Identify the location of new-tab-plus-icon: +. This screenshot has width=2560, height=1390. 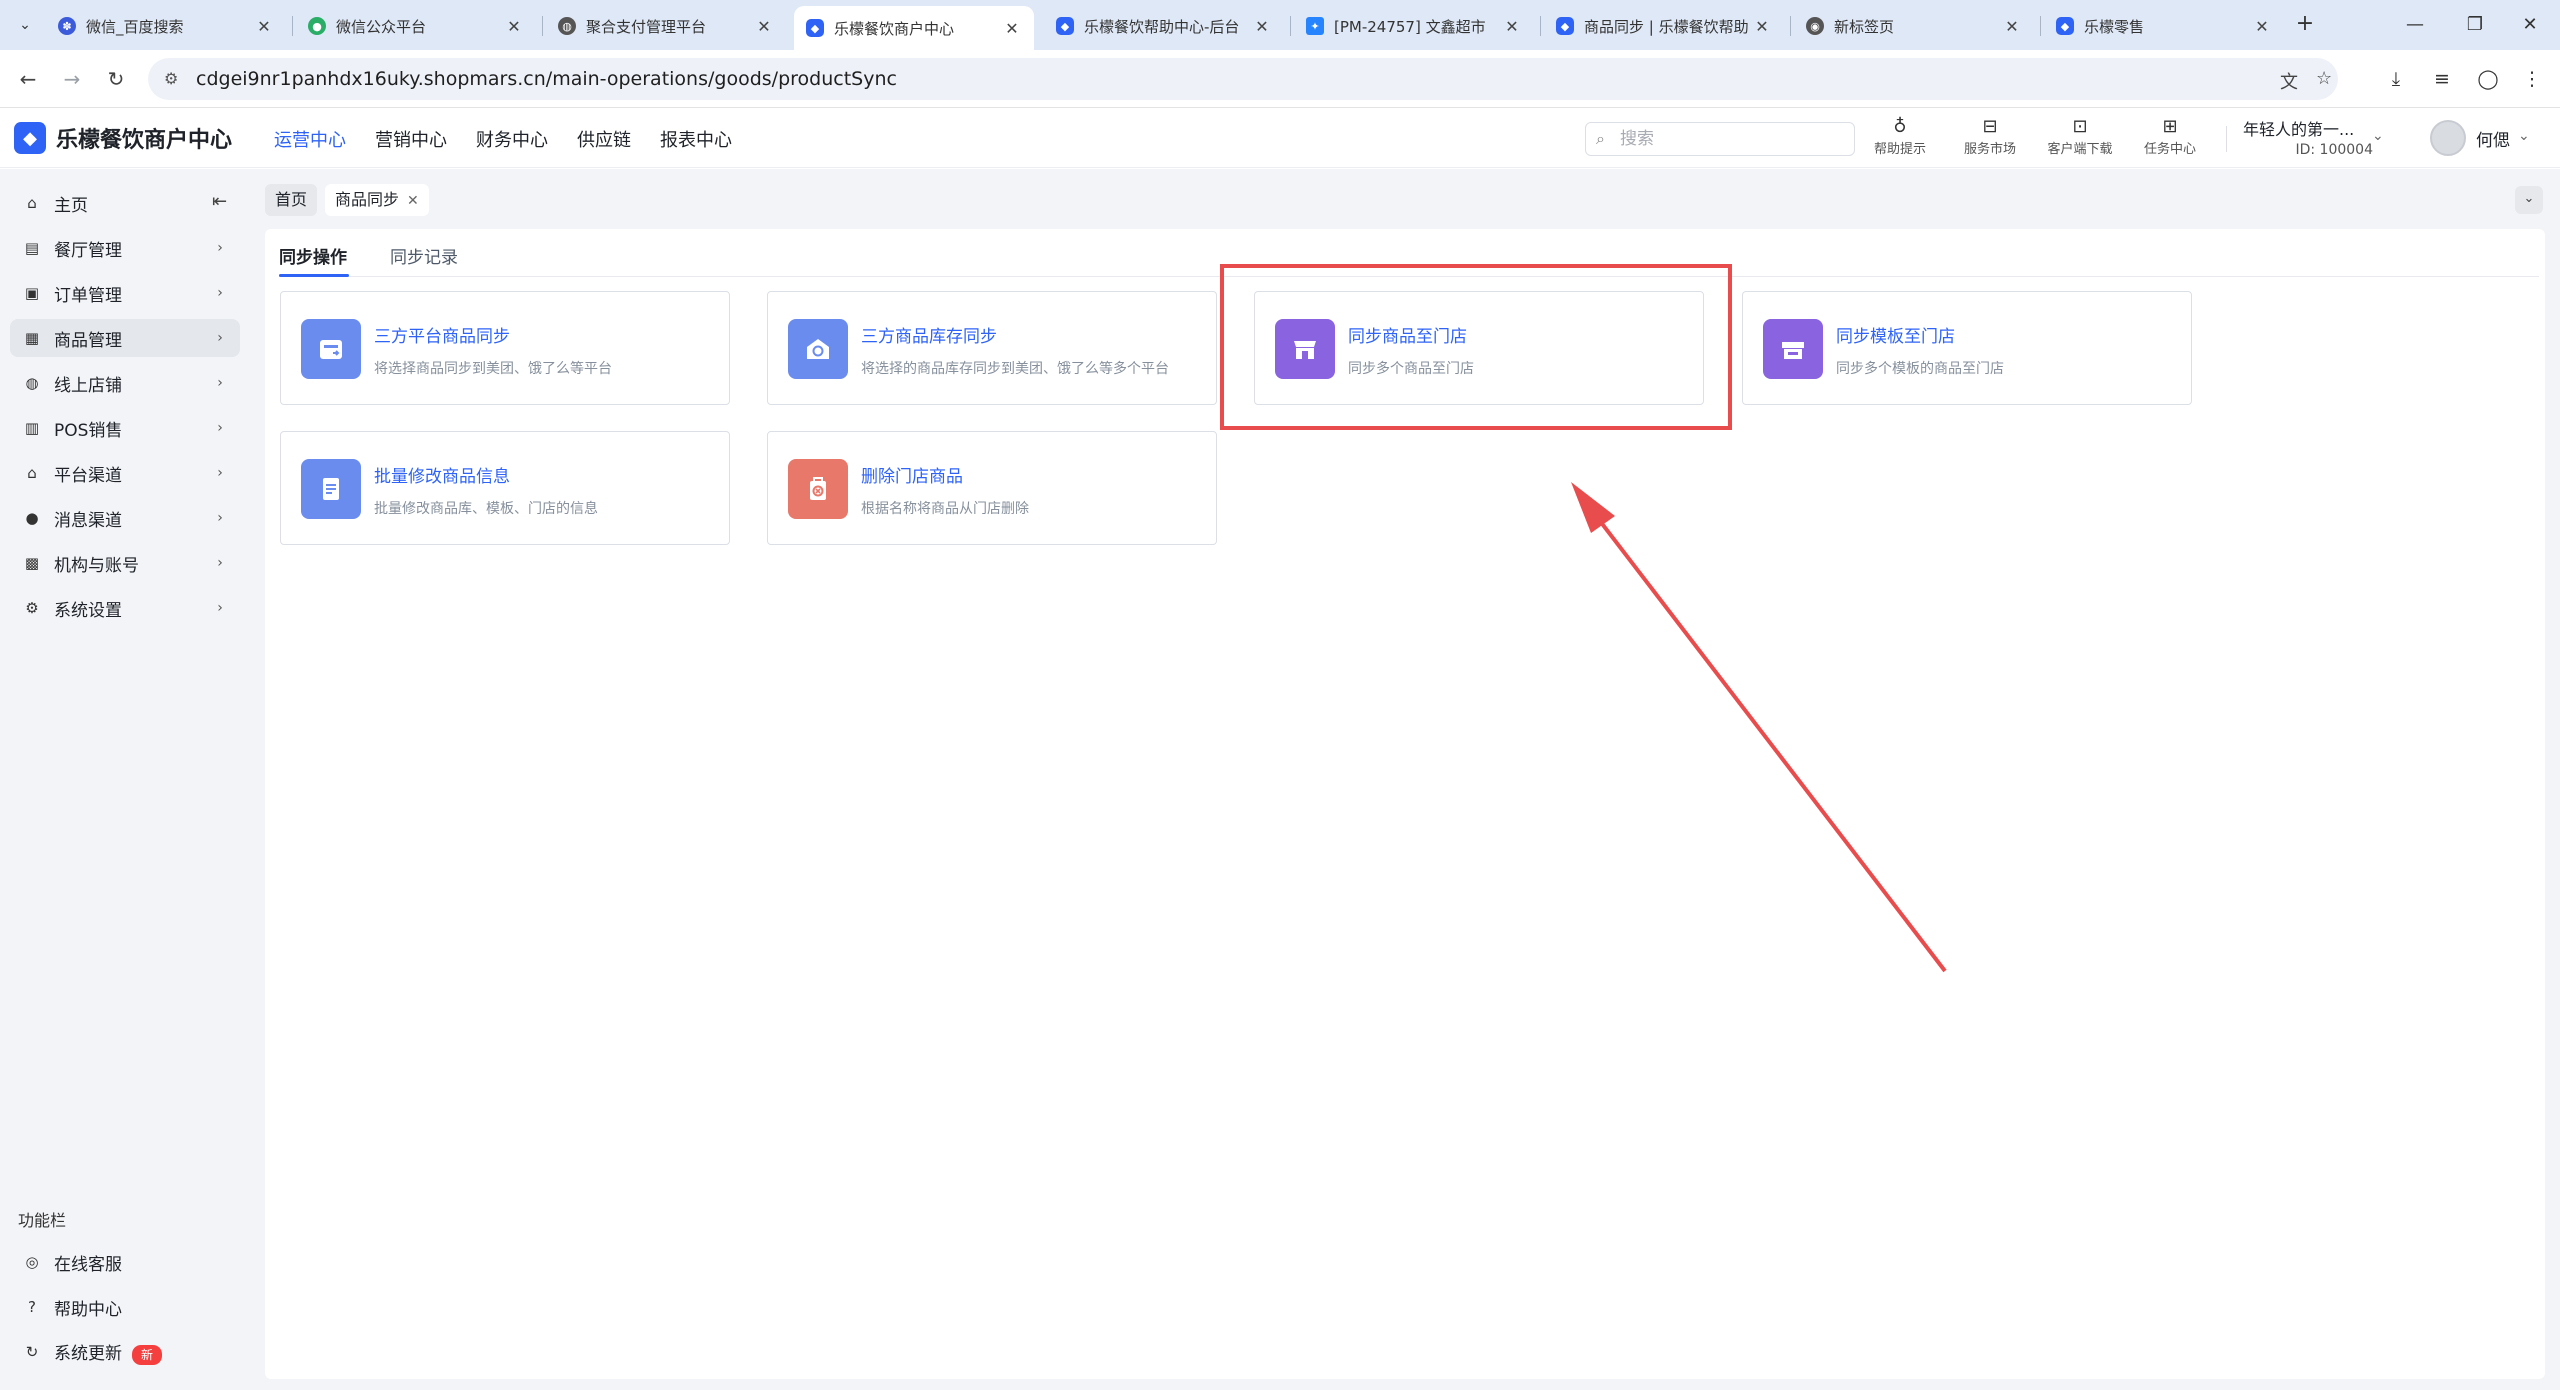
(2305, 25).